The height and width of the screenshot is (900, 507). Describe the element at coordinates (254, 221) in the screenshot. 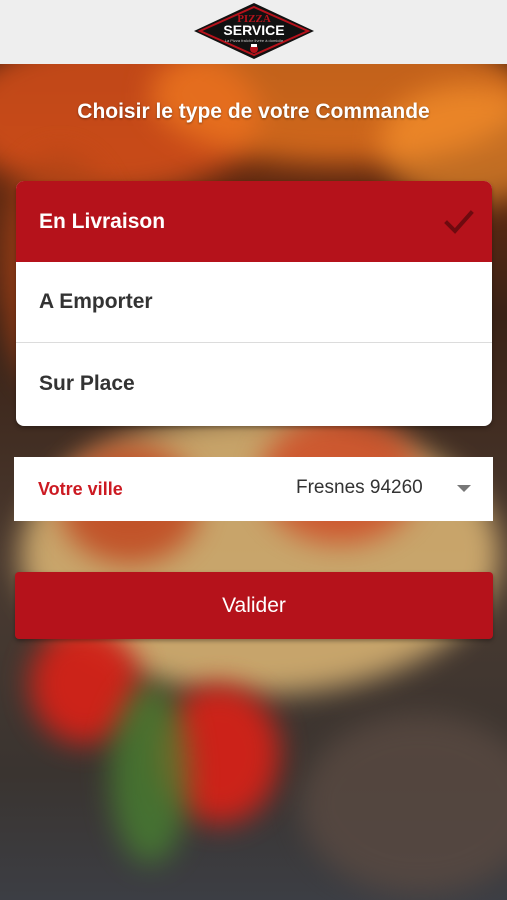

I see `order-type-delivery: En Livraison` at that location.